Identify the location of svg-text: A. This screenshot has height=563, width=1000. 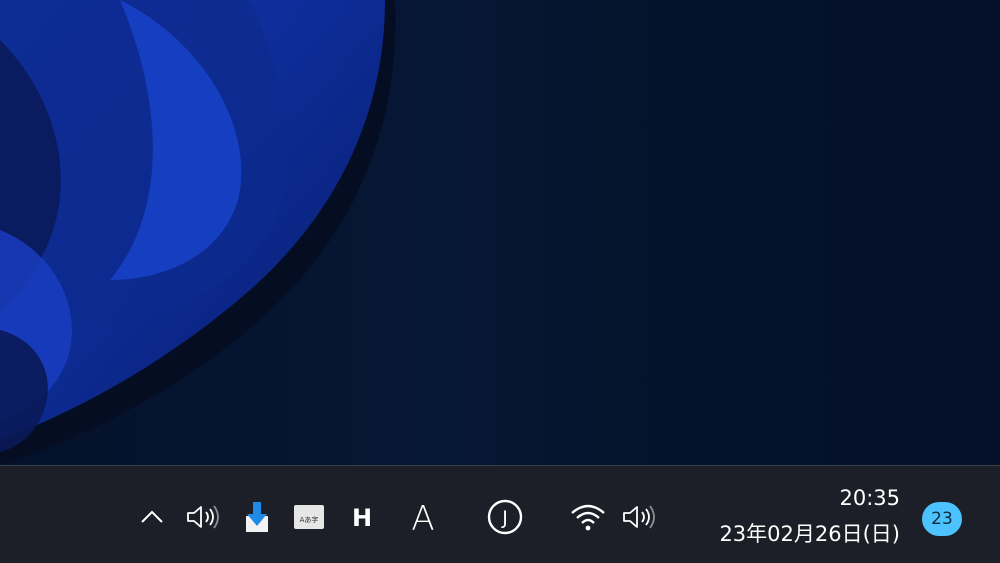
(422, 517).